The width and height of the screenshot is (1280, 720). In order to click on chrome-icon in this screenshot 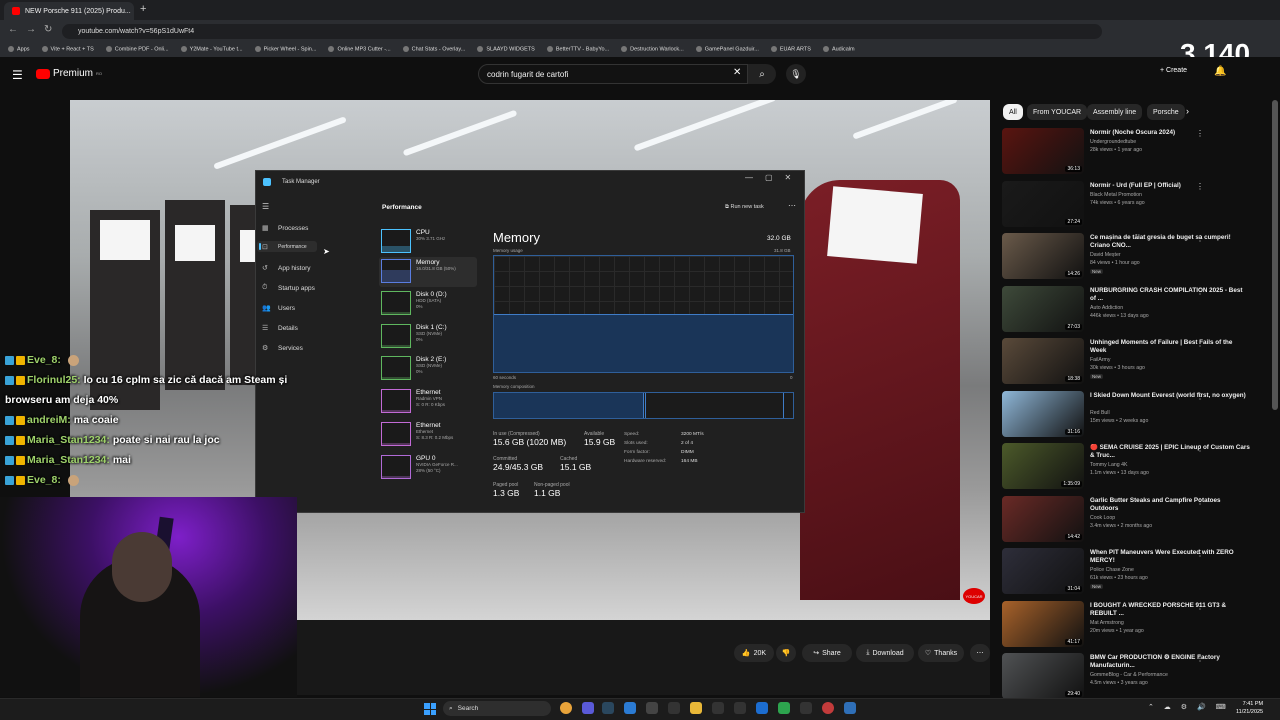, I will do `click(566, 708)`.